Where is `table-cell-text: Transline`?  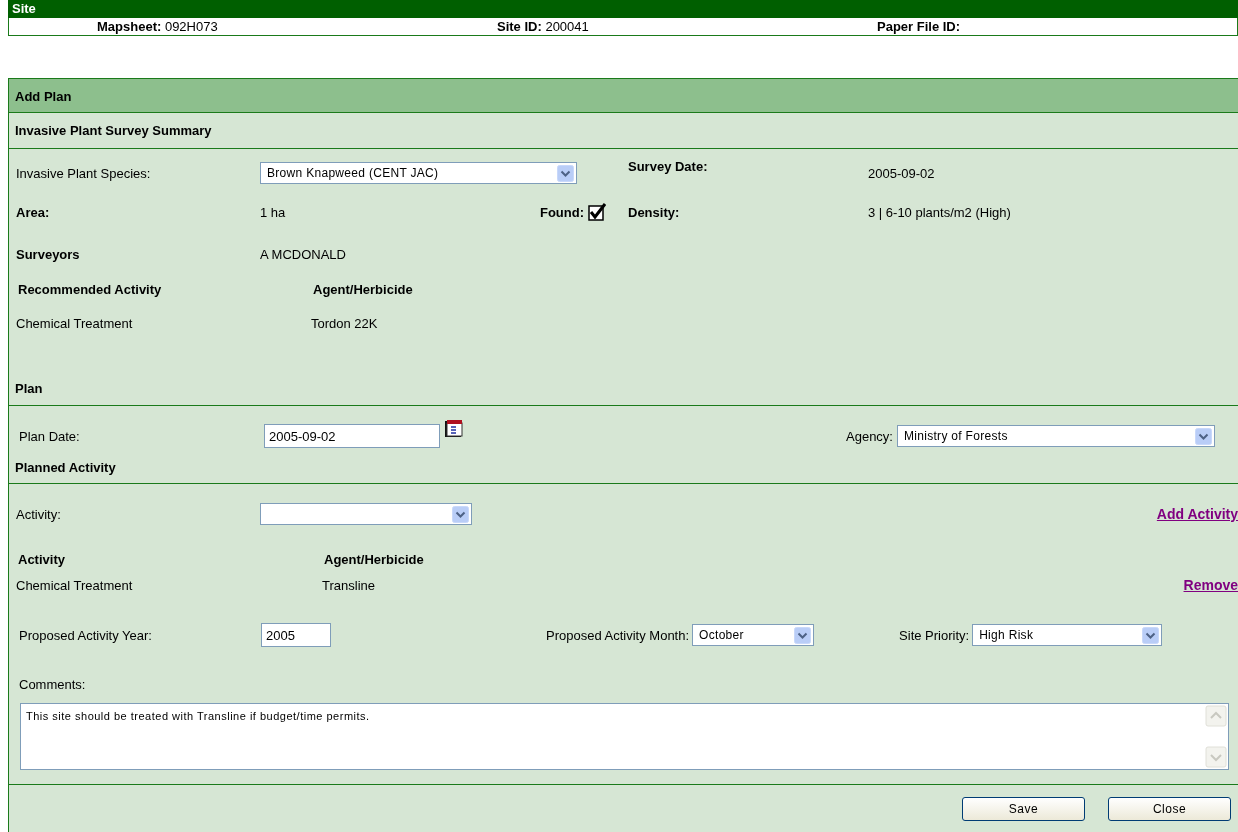
table-cell-text: Transline is located at coordinates (349, 585).